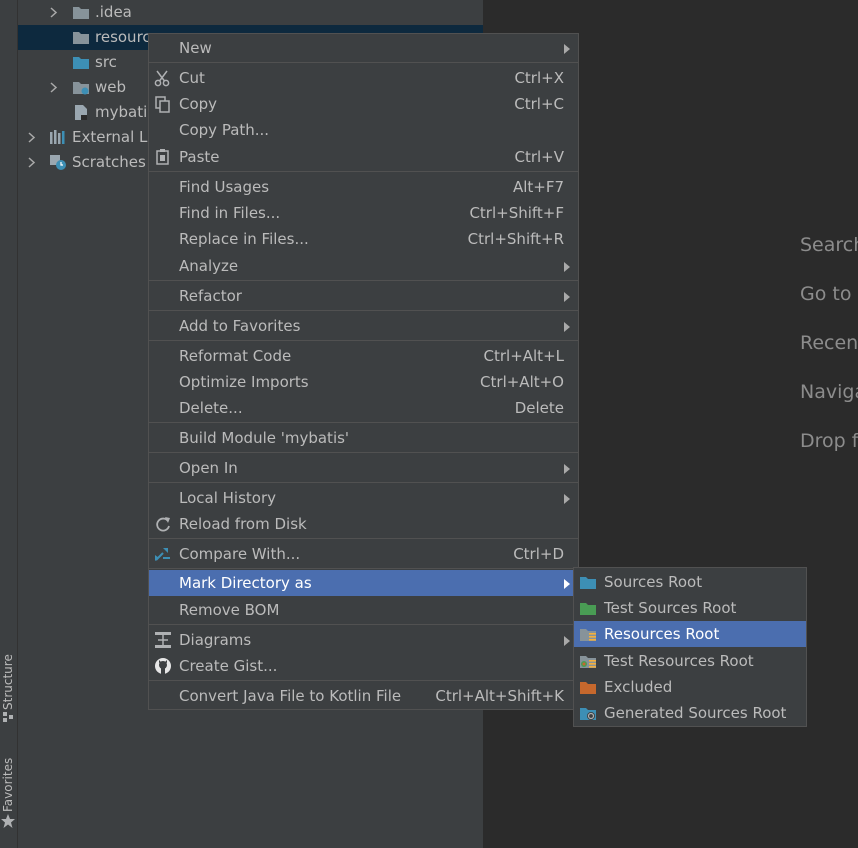 The width and height of the screenshot is (858, 848). I want to click on compare-icon, so click(162, 554).